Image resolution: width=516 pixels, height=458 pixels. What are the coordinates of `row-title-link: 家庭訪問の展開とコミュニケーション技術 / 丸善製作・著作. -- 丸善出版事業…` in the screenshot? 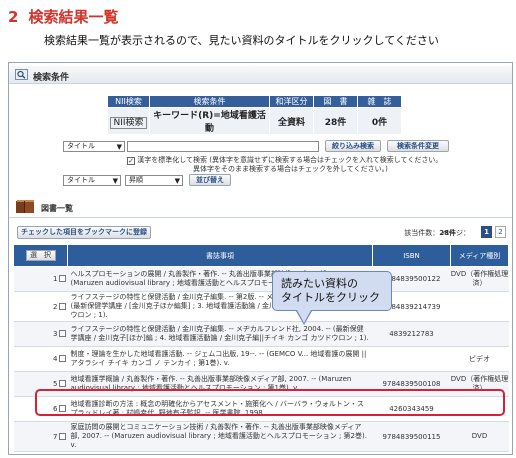 It's located at (220, 436).